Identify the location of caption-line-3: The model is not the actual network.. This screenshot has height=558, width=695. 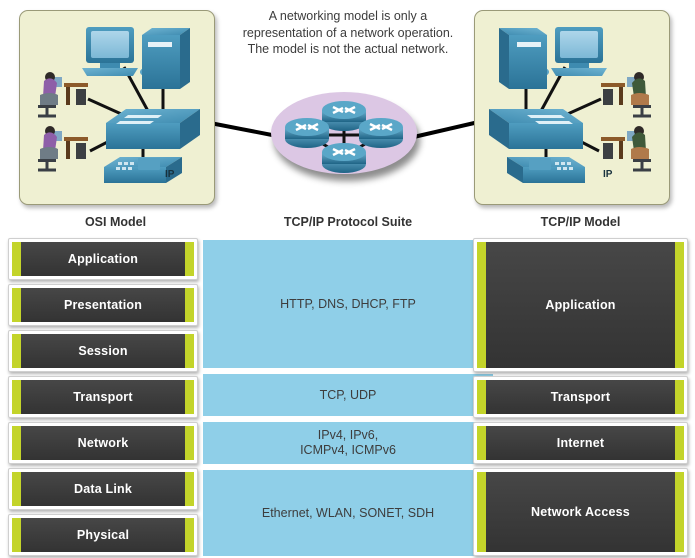
(348, 49).